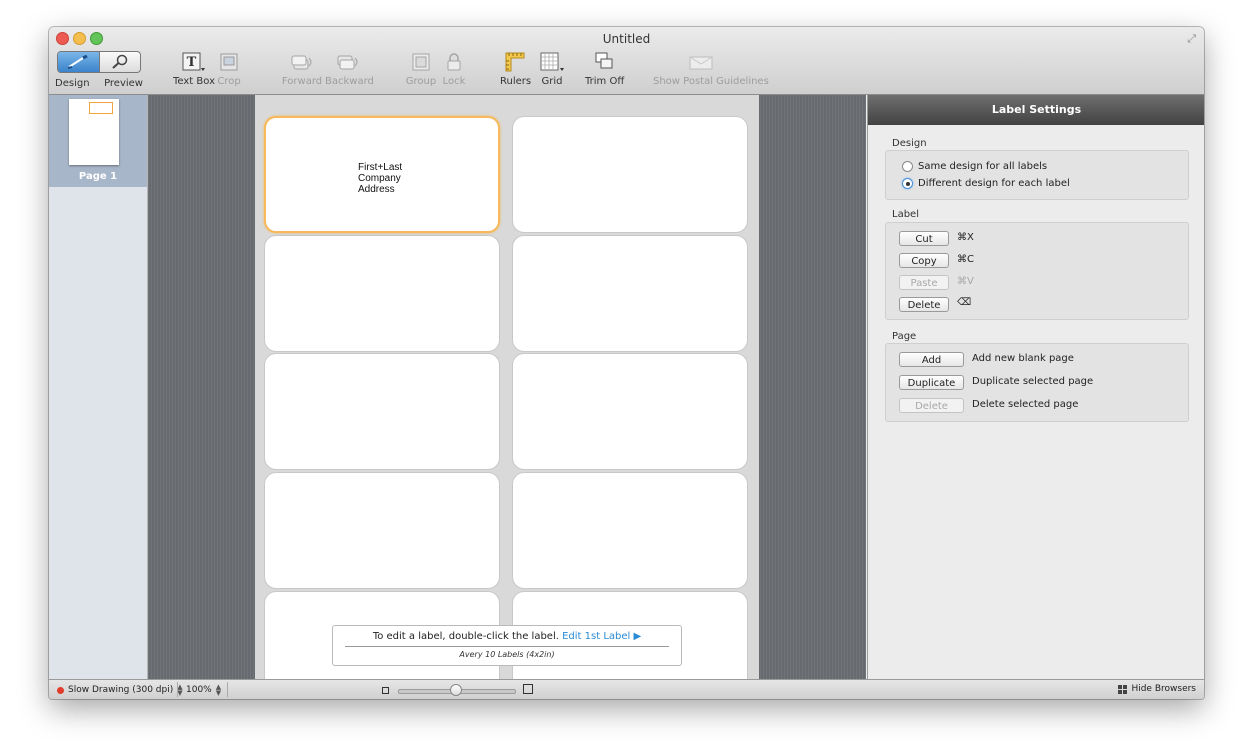 The height and width of the screenshot is (751, 1239). I want to click on label-group: Cut ⌘X Copy ⌘C Paste ⌘V Delete ⌫, so click(1037, 271).